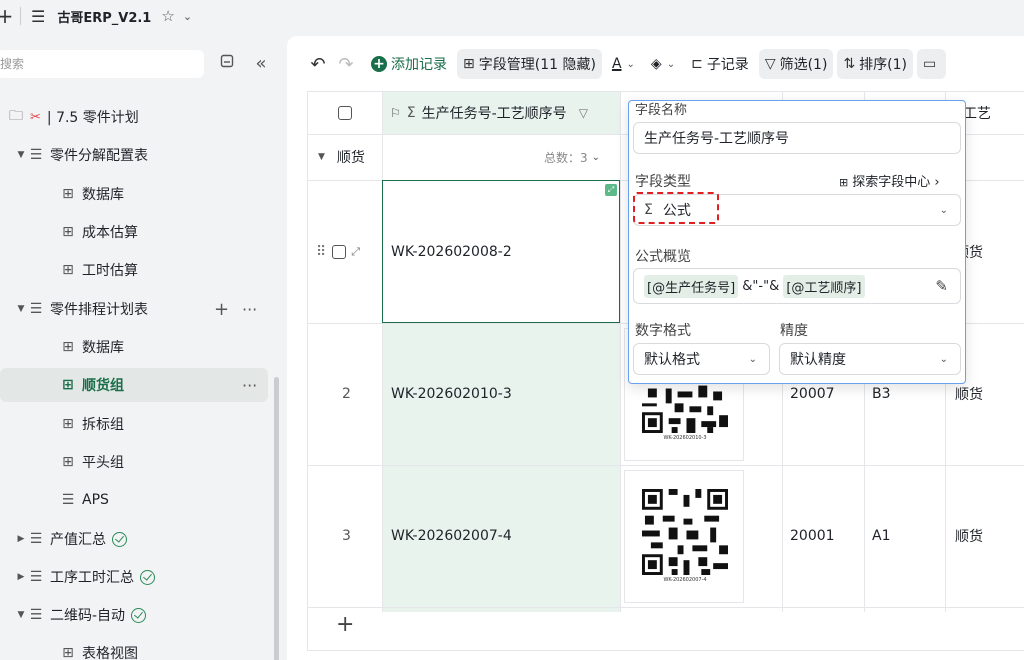 This screenshot has width=1024, height=660. Describe the element at coordinates (99, 156) in the screenshot. I see `tree-item-label: 零件分解配置表` at that location.